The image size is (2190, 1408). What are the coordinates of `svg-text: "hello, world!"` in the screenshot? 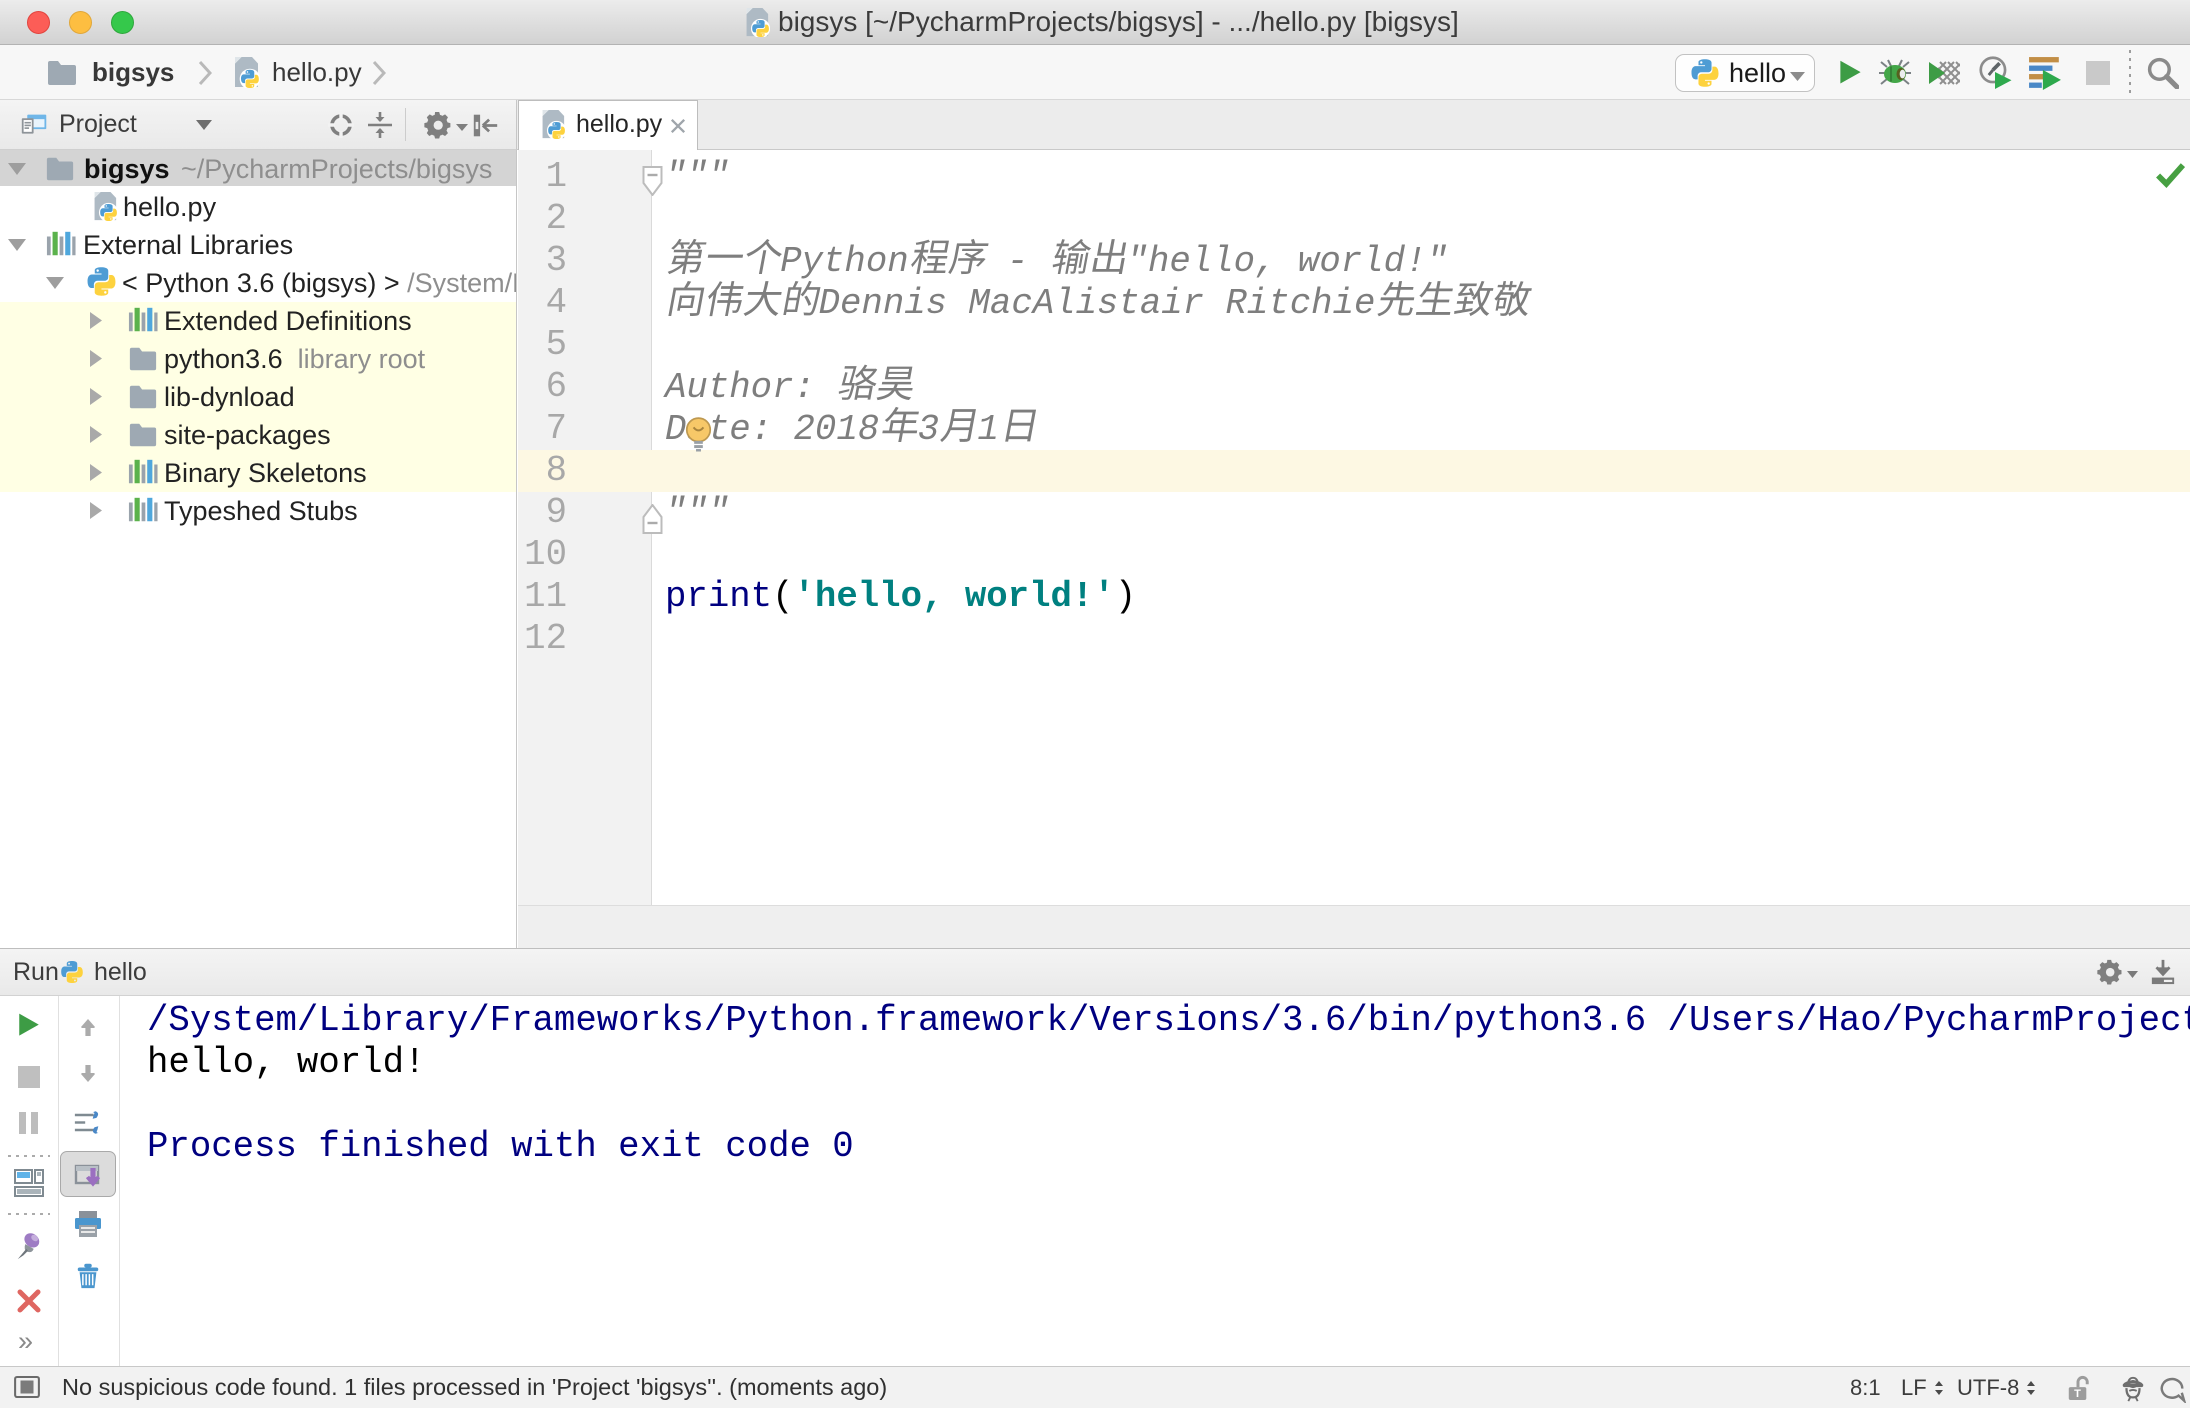 It's located at (1287, 261).